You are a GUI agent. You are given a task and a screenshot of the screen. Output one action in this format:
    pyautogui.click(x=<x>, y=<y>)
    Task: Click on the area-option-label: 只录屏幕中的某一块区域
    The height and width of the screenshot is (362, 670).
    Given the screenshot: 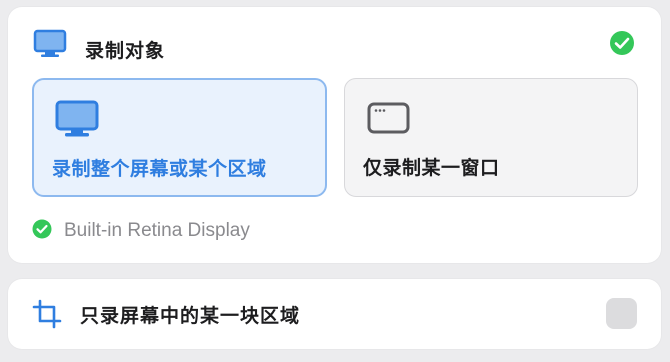 What is the action you would take?
    pyautogui.click(x=190, y=316)
    